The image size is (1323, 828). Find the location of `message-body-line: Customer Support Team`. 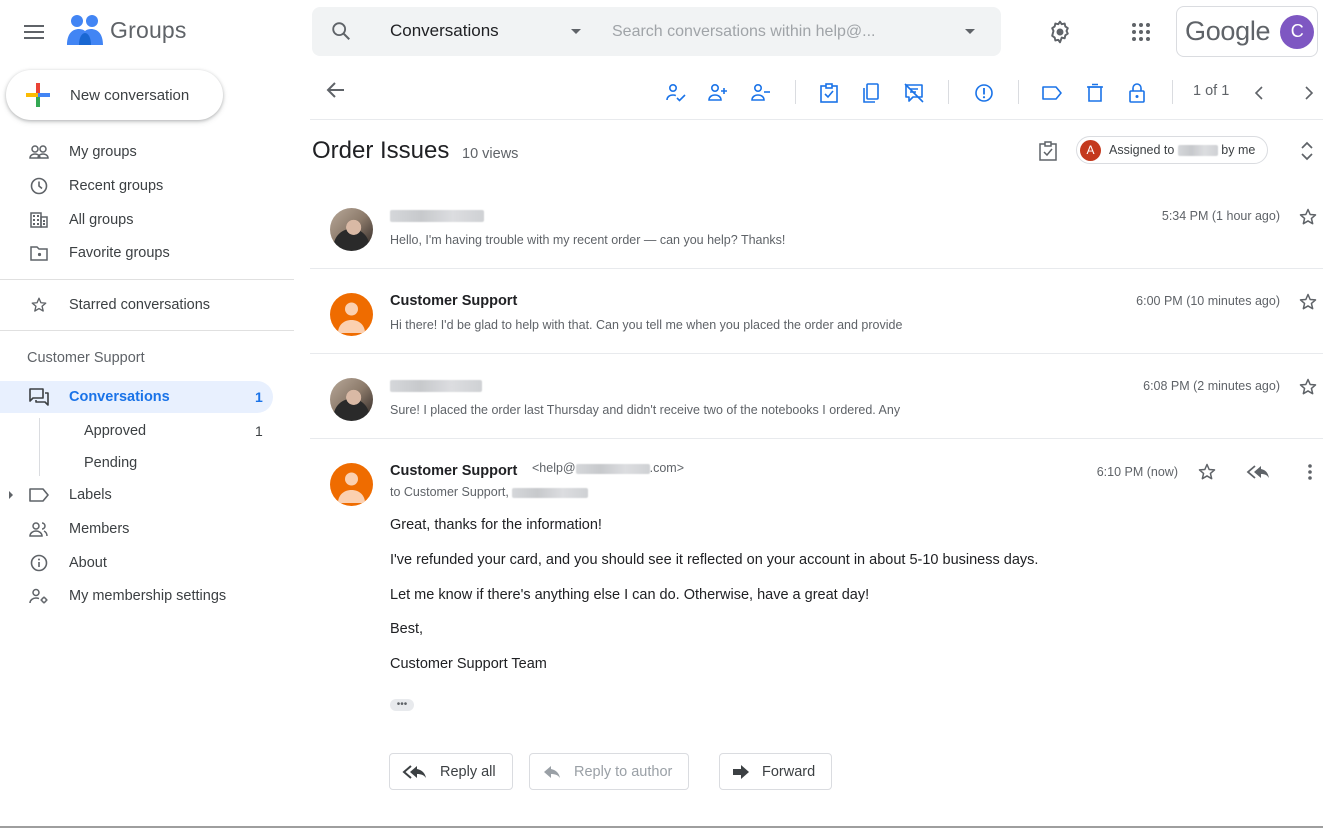

message-body-line: Customer Support Team is located at coordinates (468, 664).